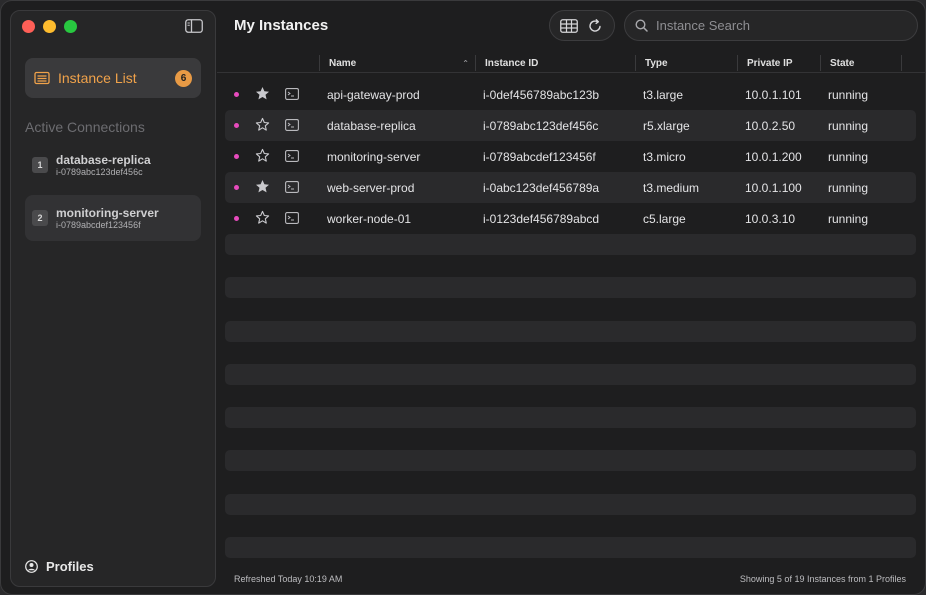  What do you see at coordinates (183, 78) in the screenshot?
I see `instance-count-badge: 6` at bounding box center [183, 78].